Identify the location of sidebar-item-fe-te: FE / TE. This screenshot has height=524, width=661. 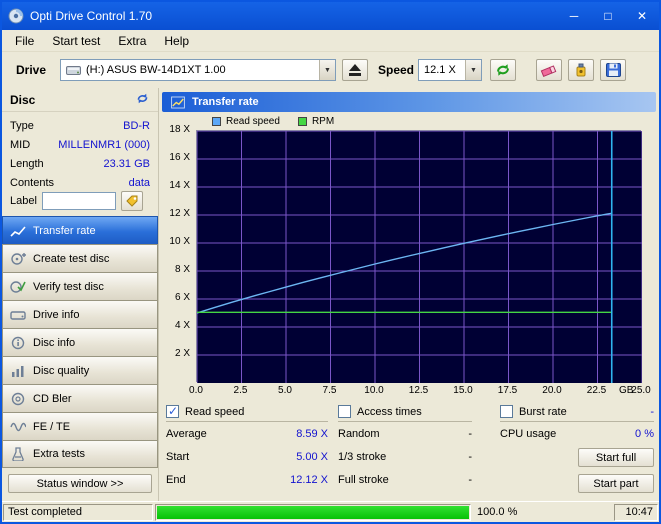
(80, 426).